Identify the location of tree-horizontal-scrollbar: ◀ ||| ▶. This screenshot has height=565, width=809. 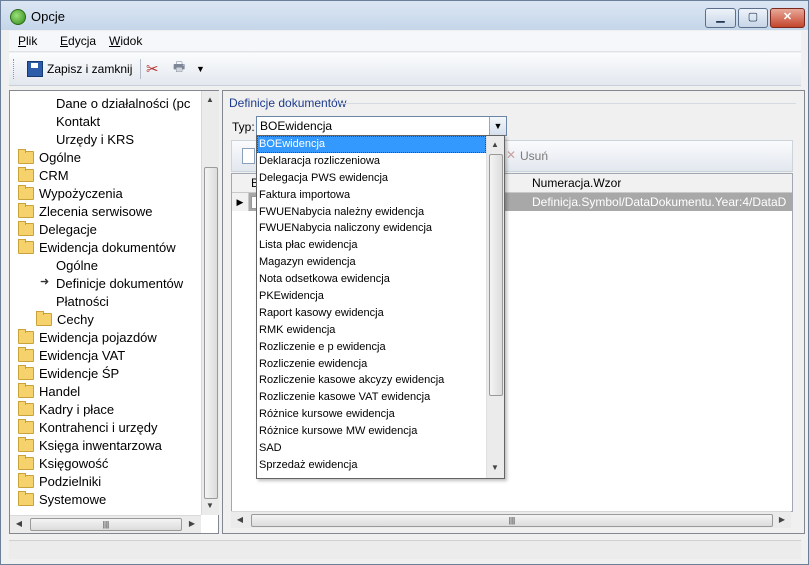
(105, 524).